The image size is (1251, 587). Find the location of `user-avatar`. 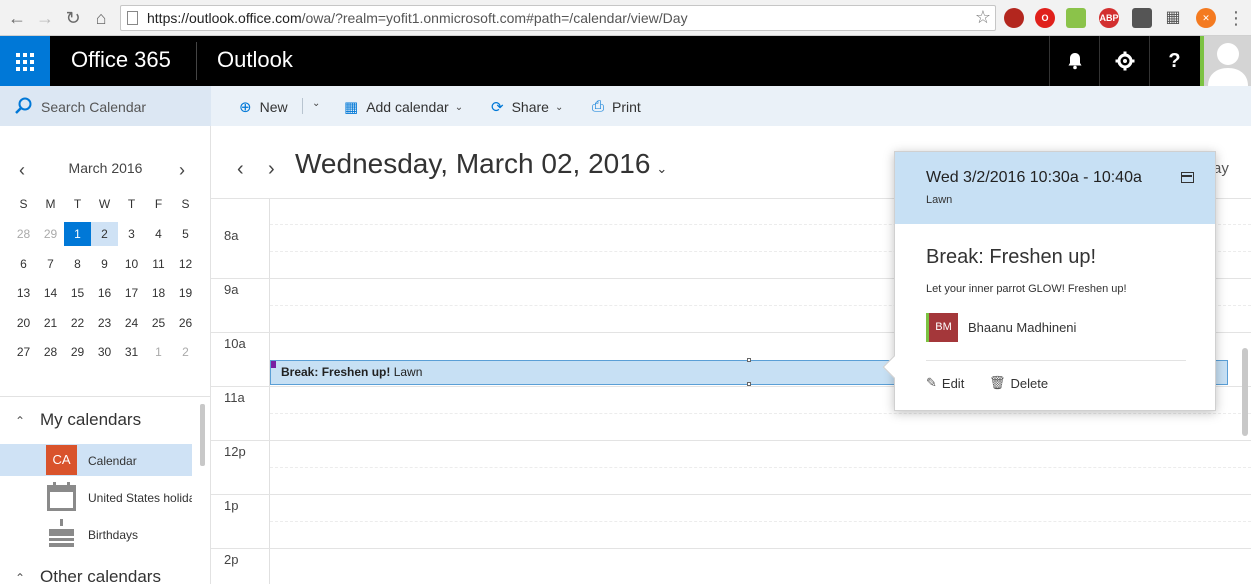

user-avatar is located at coordinates (1225, 61).